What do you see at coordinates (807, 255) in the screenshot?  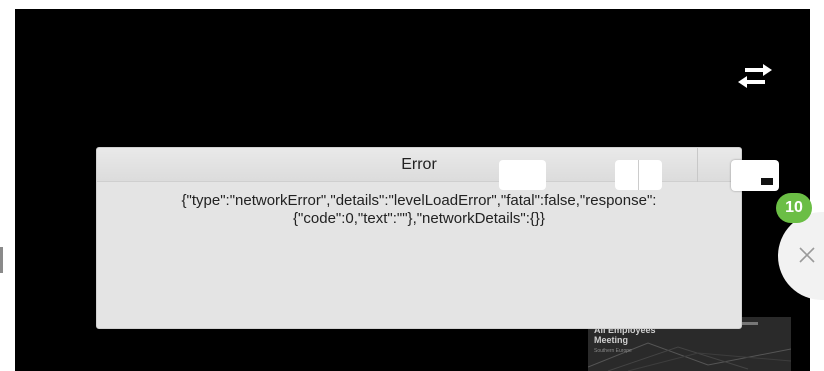 I see `close-icon` at bounding box center [807, 255].